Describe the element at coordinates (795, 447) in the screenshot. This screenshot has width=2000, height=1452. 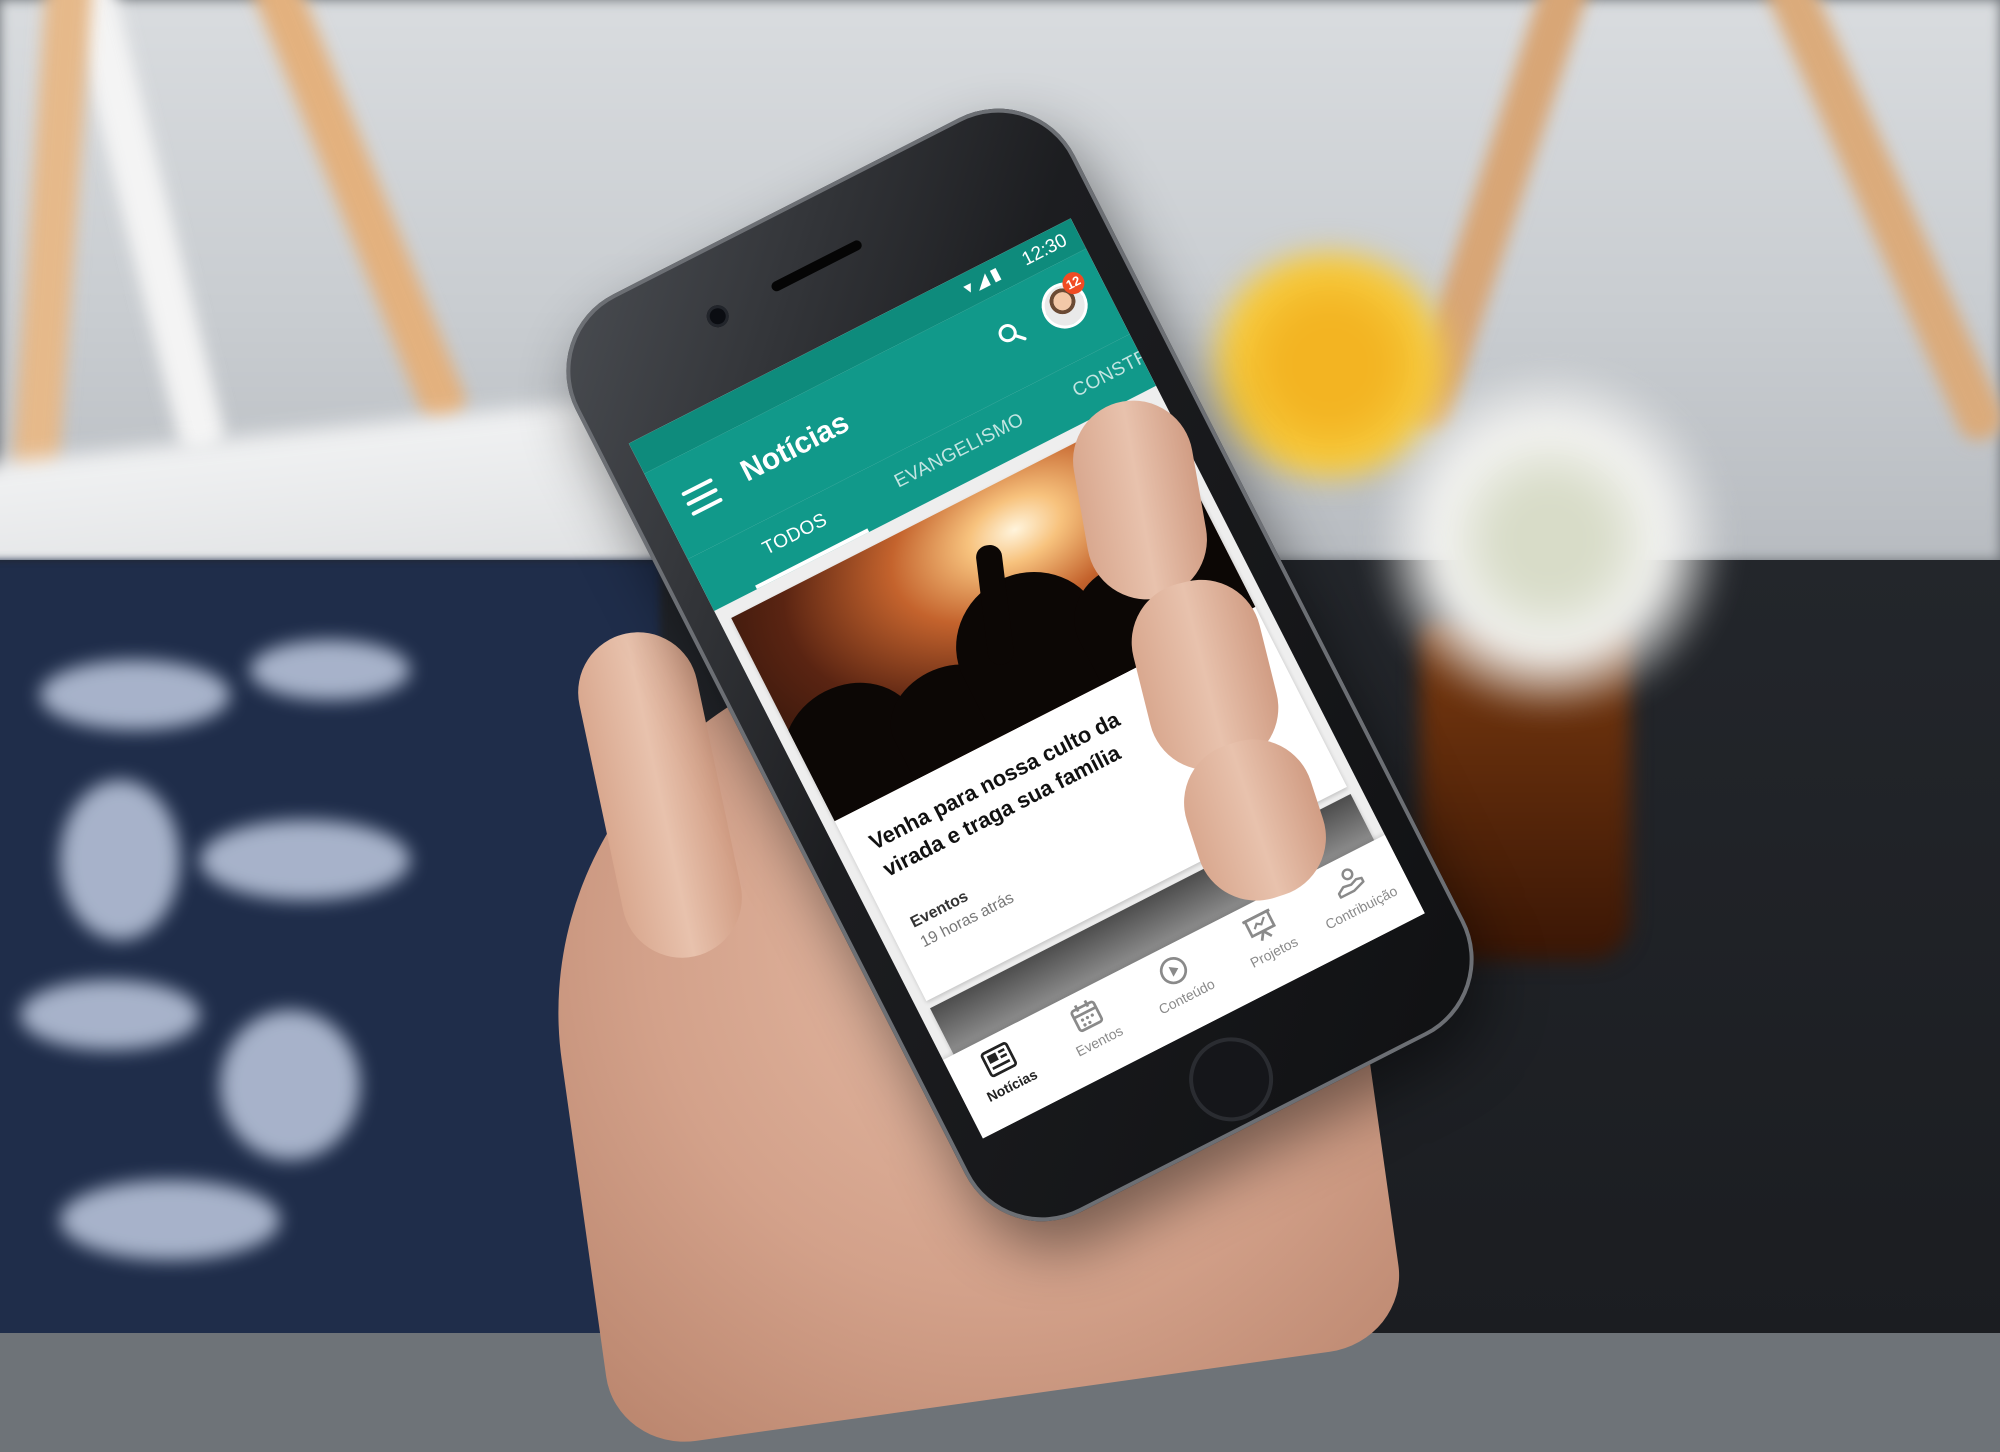
I see `page-title: Notícias` at that location.